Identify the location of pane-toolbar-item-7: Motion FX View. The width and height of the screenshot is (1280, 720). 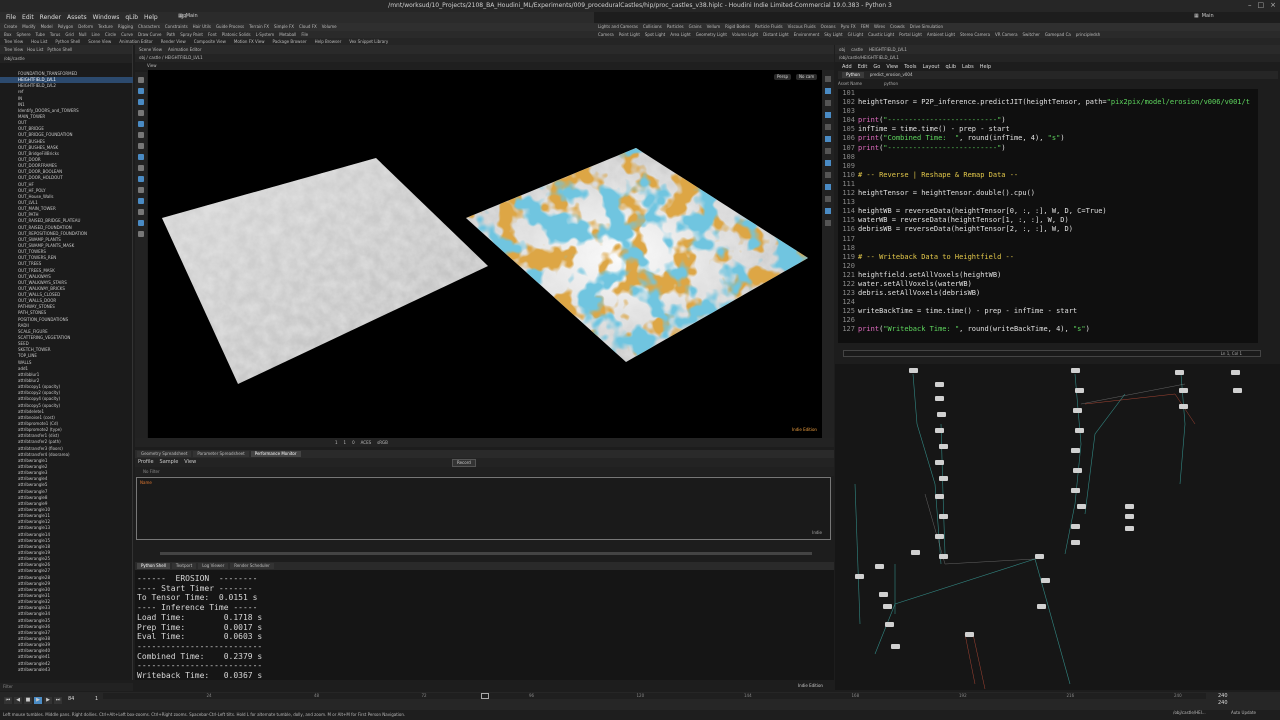
(249, 41).